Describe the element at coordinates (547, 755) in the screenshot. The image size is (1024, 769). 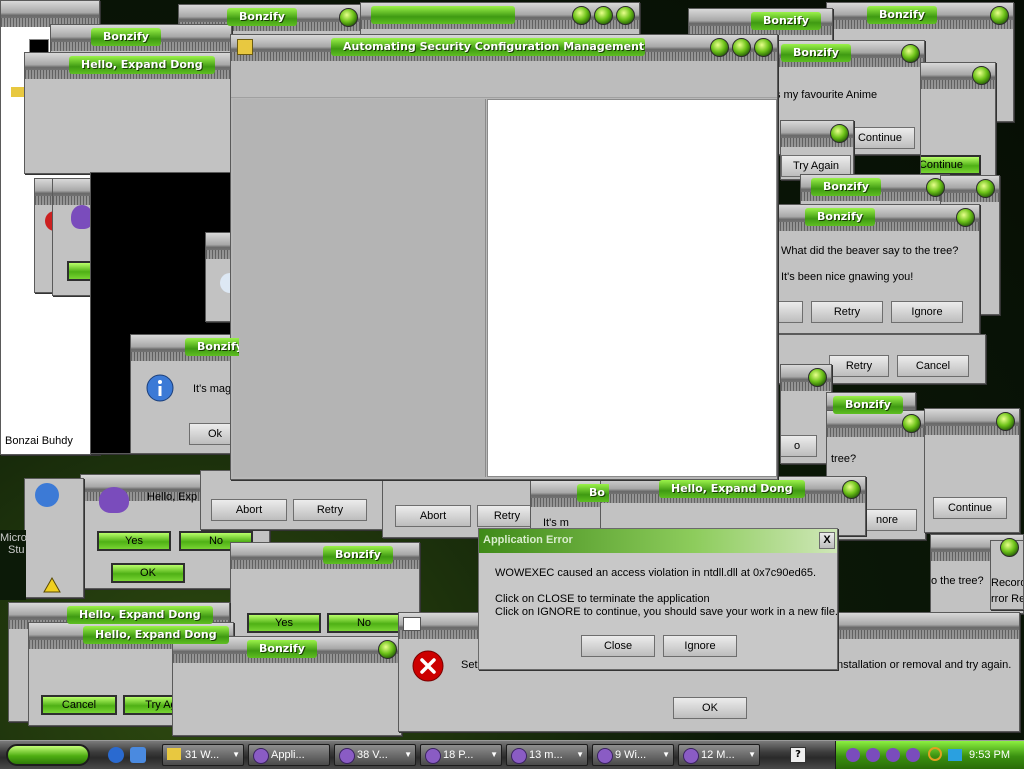
I see `taskbar-item: 13 m... ▼` at that location.